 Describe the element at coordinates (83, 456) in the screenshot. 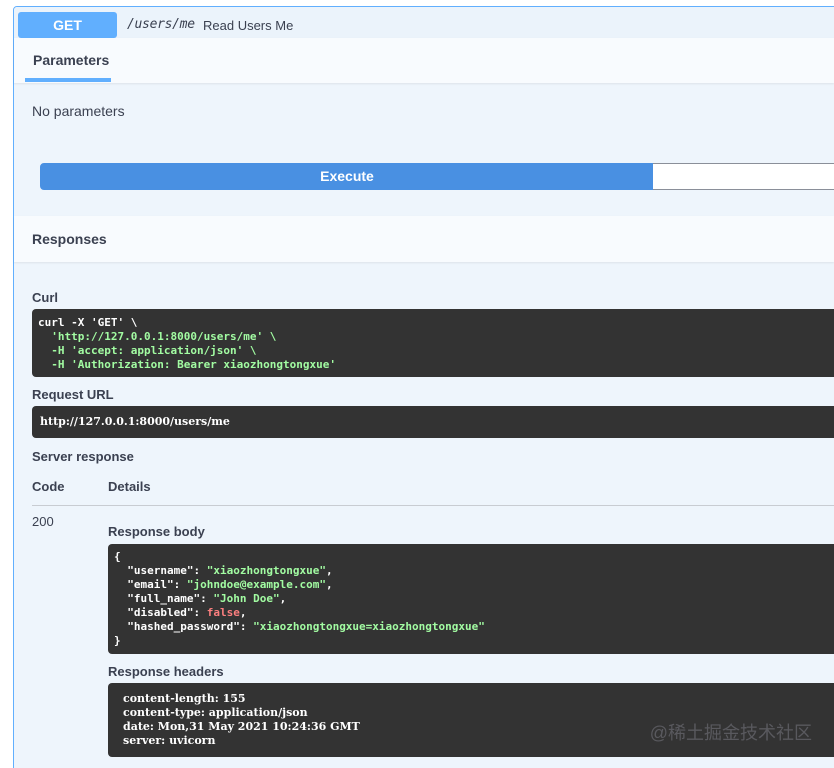

I see `server-response-label: Server response` at that location.